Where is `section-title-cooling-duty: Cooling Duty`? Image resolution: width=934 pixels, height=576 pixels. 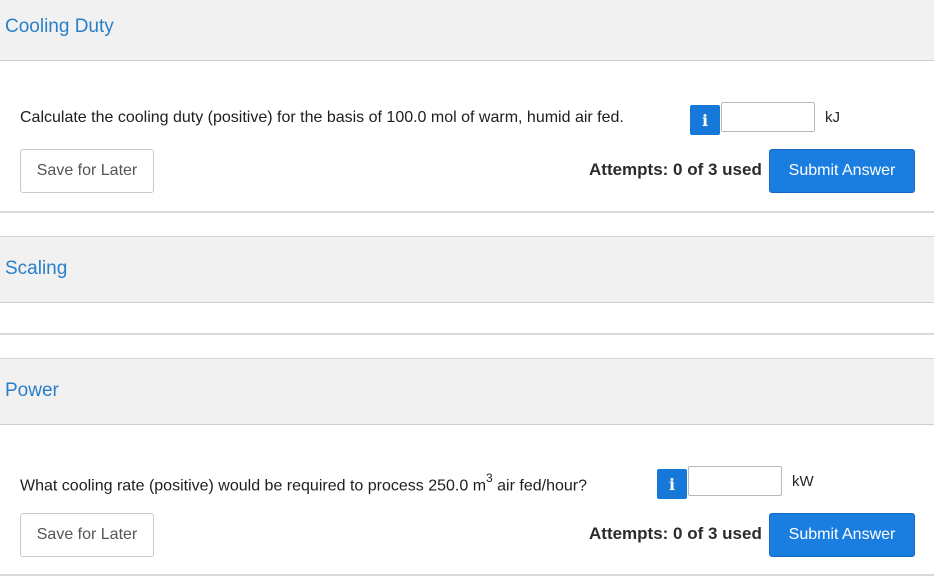 section-title-cooling-duty: Cooling Duty is located at coordinates (59, 27).